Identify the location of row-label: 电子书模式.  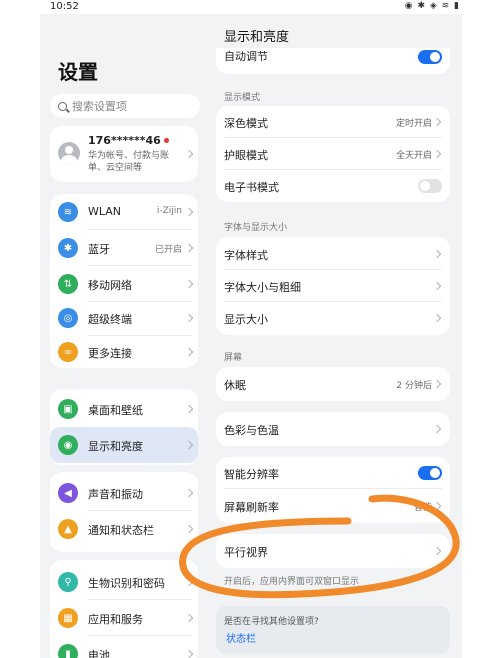
(251, 187).